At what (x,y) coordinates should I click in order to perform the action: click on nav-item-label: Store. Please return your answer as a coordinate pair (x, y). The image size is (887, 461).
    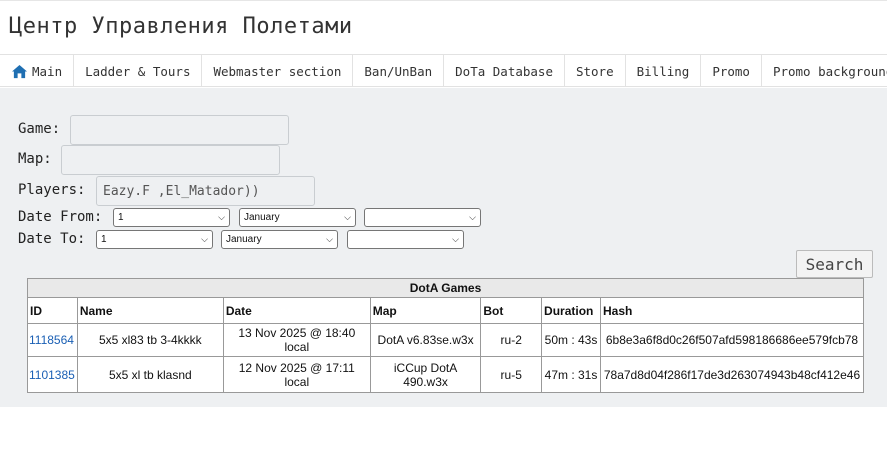
    Looking at the image, I should click on (594, 71).